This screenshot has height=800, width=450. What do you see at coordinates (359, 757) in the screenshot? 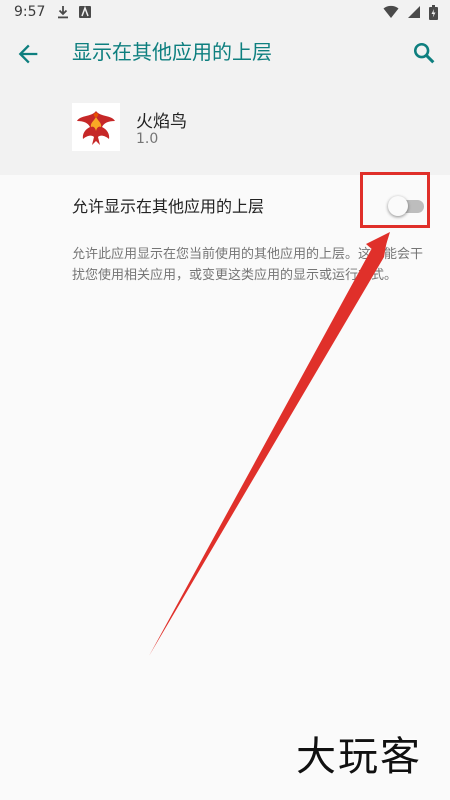
I see `watermark: 大玩客` at bounding box center [359, 757].